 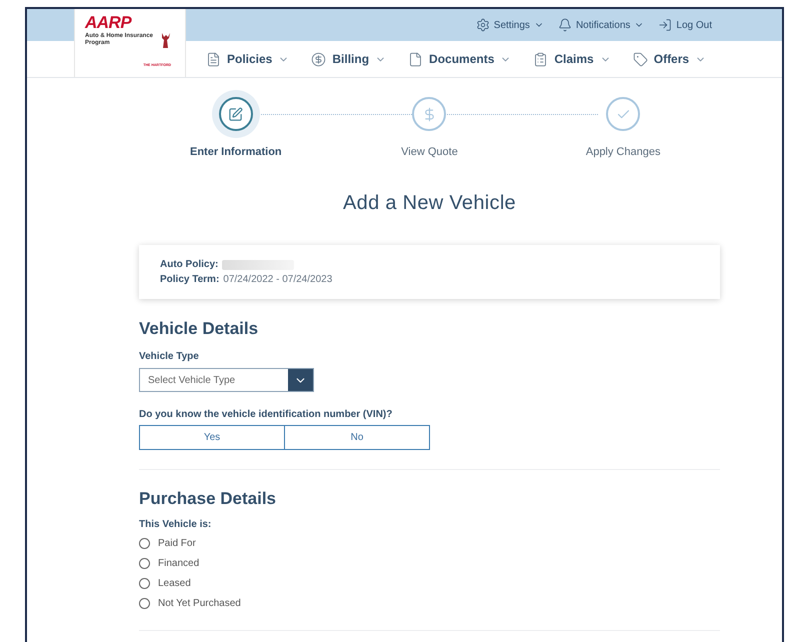 What do you see at coordinates (483, 25) in the screenshot?
I see `gear-icon` at bounding box center [483, 25].